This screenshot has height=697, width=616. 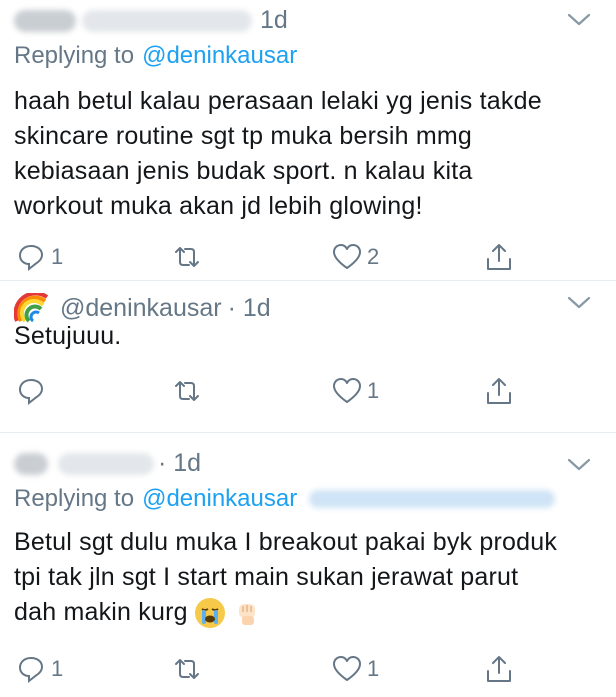 I want to click on other-mentions-blurred, so click(x=432, y=499).